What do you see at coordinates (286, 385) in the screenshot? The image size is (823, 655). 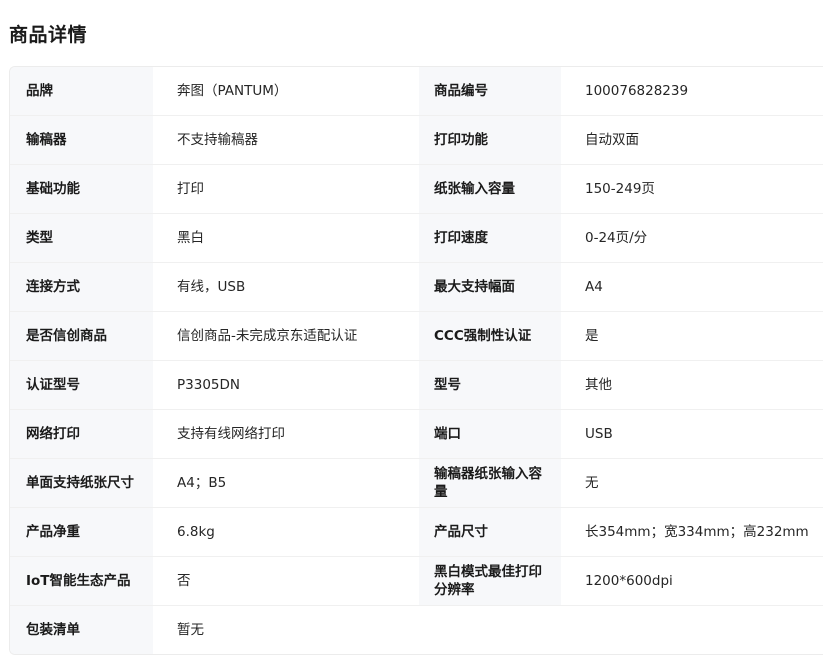 I see `spec-value: P3305DN` at bounding box center [286, 385].